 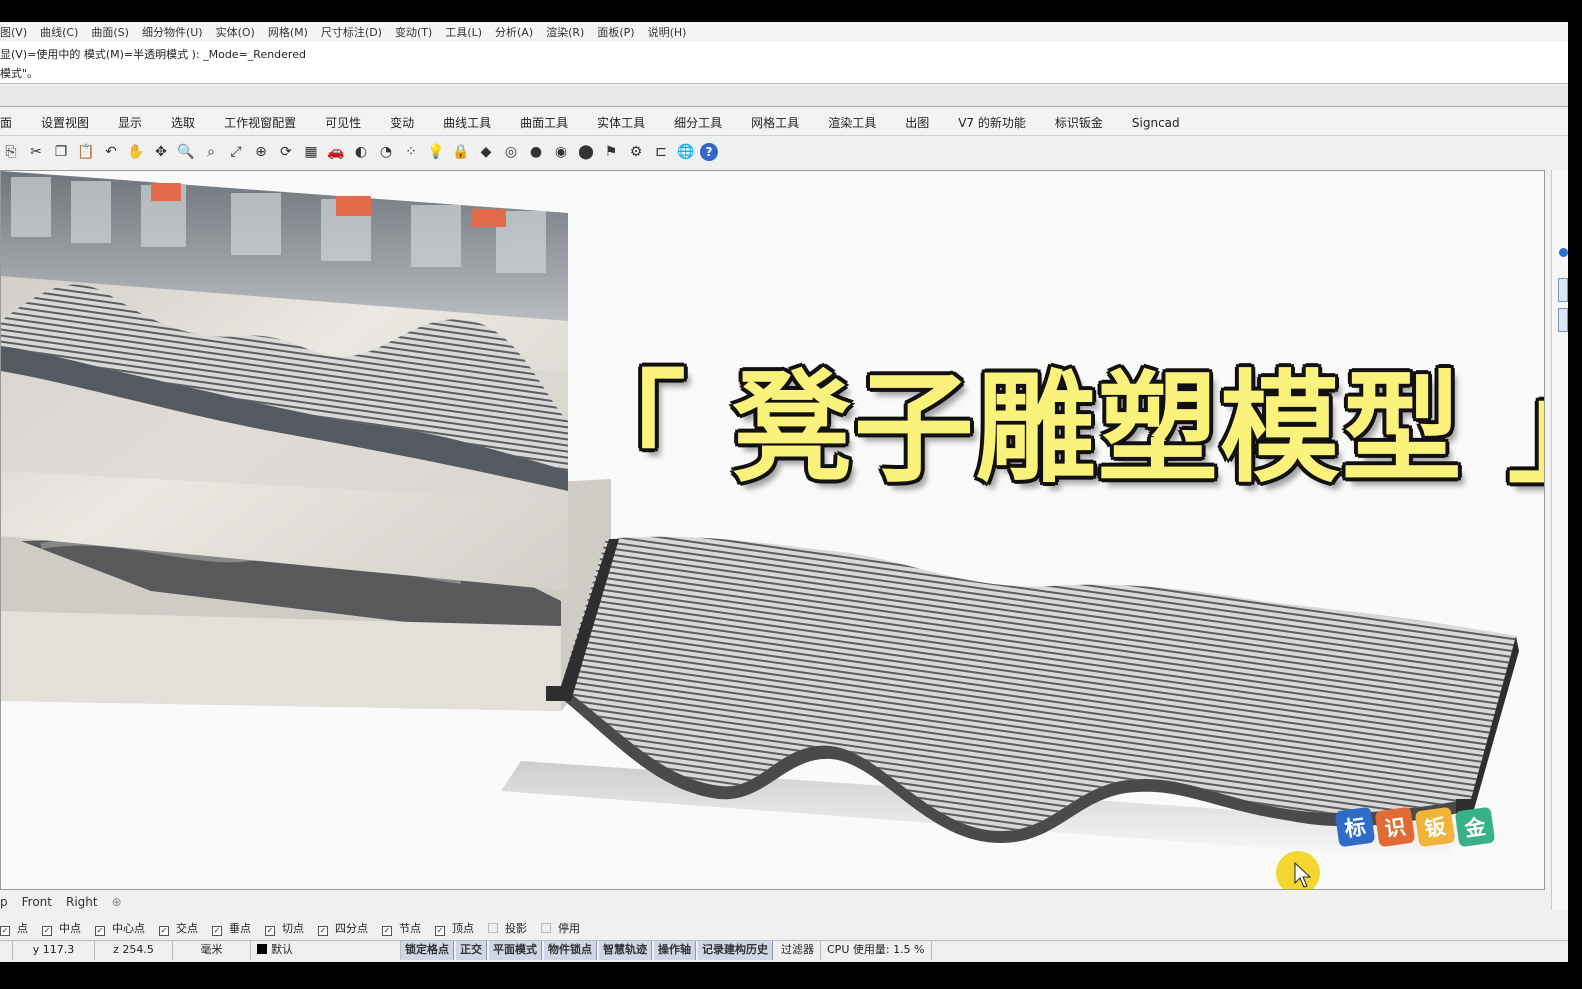 What do you see at coordinates (735, 950) in the screenshot?
I see `status-toggle-button: 记录建构历史` at bounding box center [735, 950].